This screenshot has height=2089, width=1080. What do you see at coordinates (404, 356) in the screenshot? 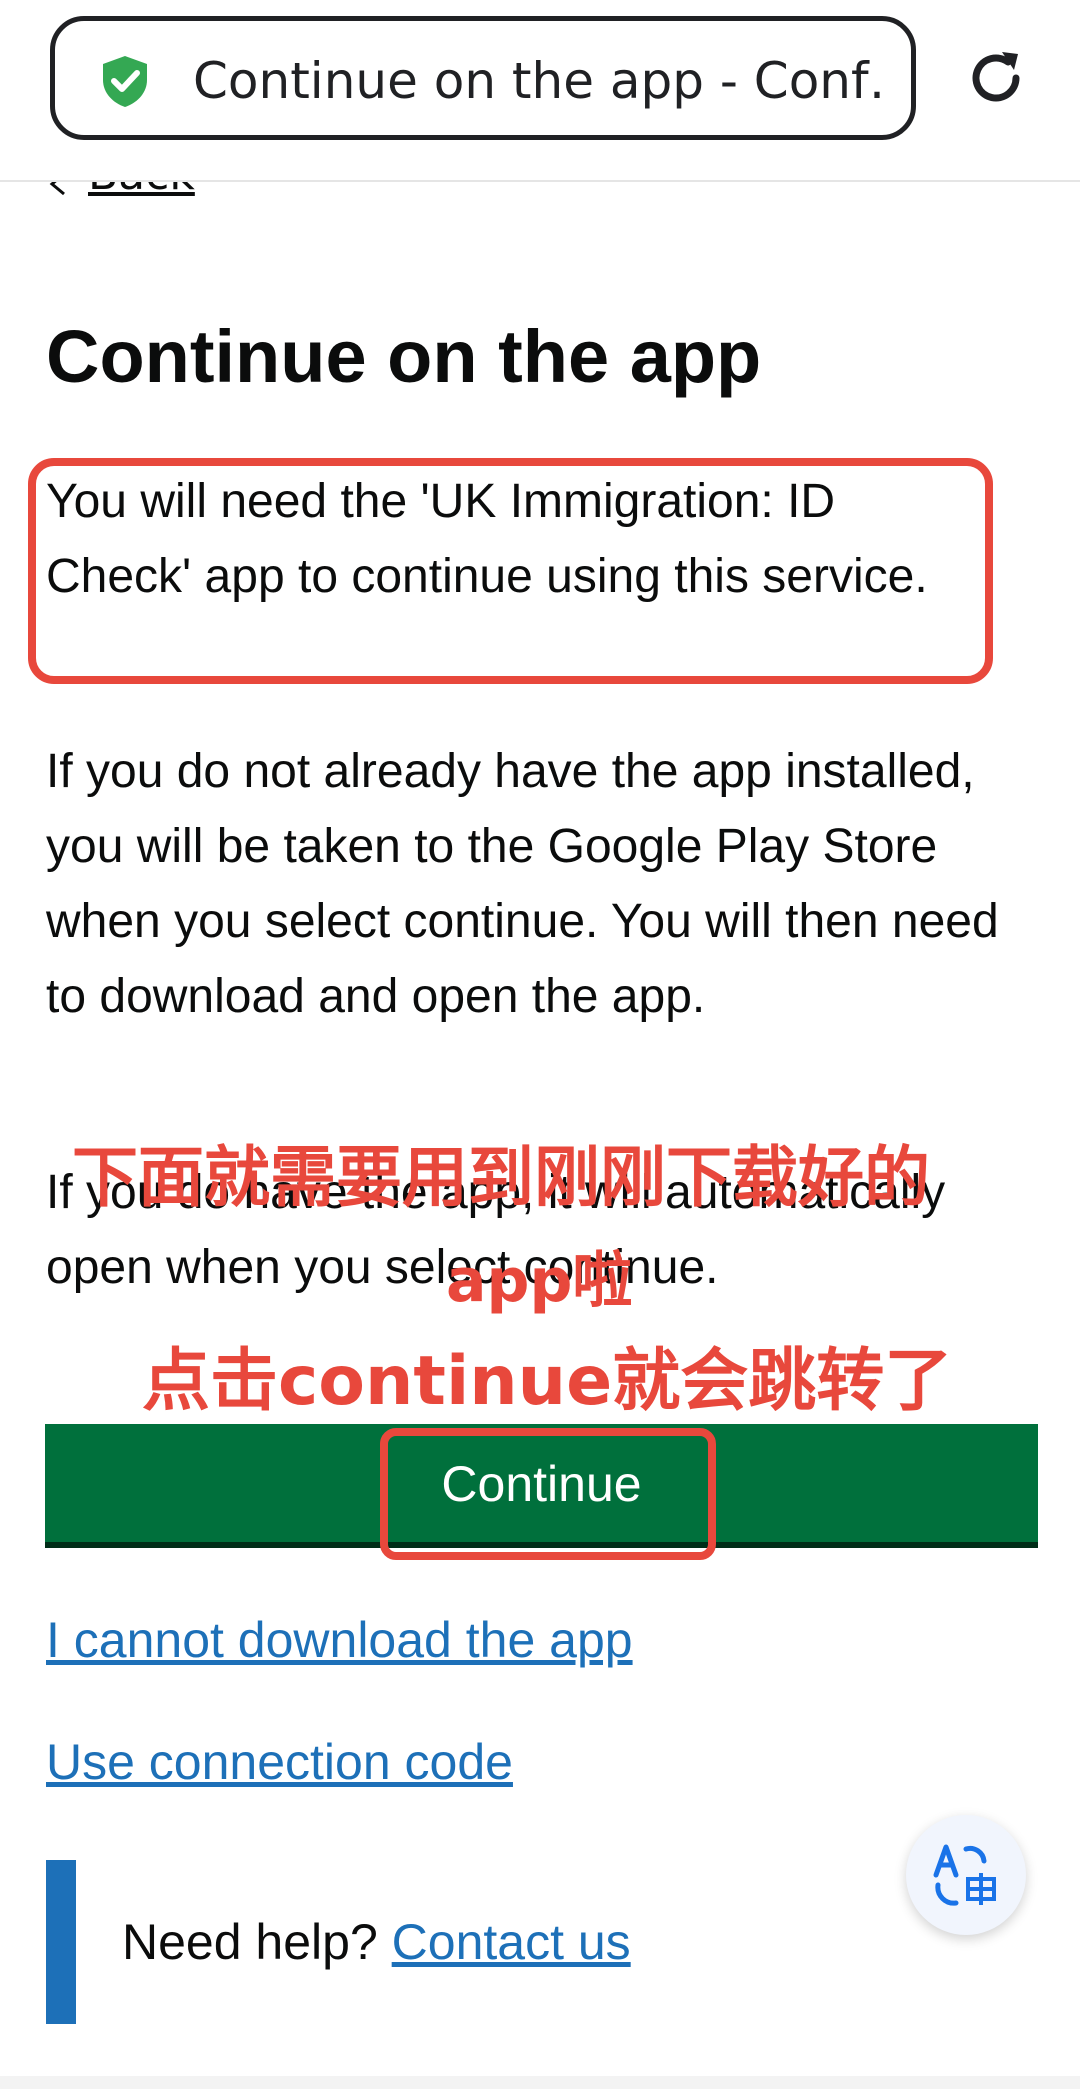
I see `page-title: Continue on the app` at bounding box center [404, 356].